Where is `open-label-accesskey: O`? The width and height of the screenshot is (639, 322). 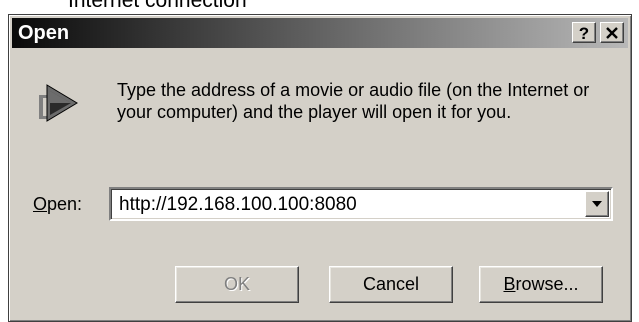 open-label-accesskey: O is located at coordinates (40, 204).